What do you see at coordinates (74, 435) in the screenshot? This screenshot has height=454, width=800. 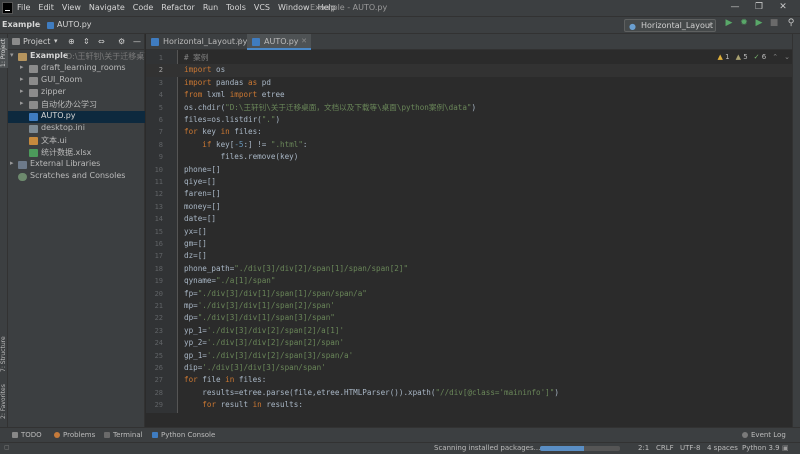 I see `problems-tool-button: Problems` at bounding box center [74, 435].